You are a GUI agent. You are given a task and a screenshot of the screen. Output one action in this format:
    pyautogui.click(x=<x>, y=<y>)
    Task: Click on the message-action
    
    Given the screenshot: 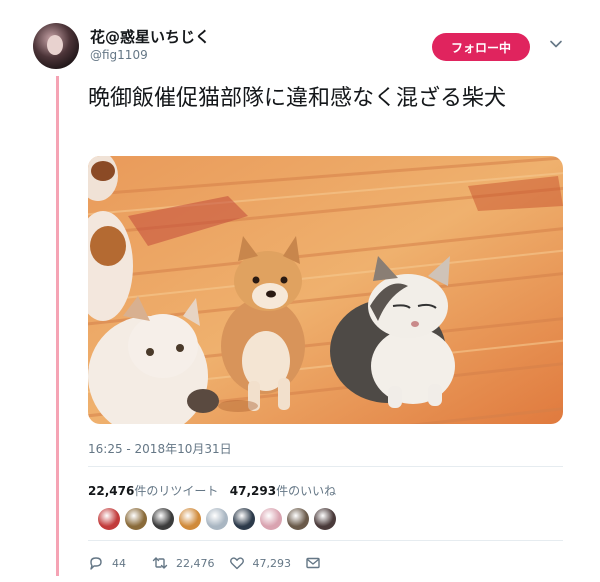 What is the action you would take?
    pyautogui.click(x=313, y=563)
    